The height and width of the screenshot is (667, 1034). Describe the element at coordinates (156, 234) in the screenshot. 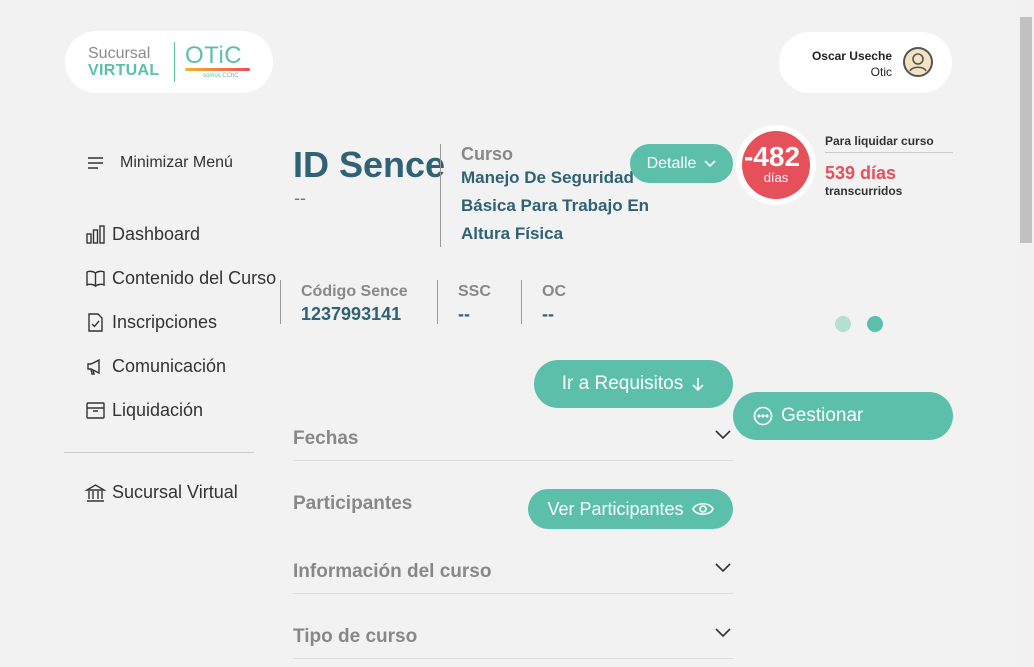

I see `sidebar-item-label: Dashboard` at that location.